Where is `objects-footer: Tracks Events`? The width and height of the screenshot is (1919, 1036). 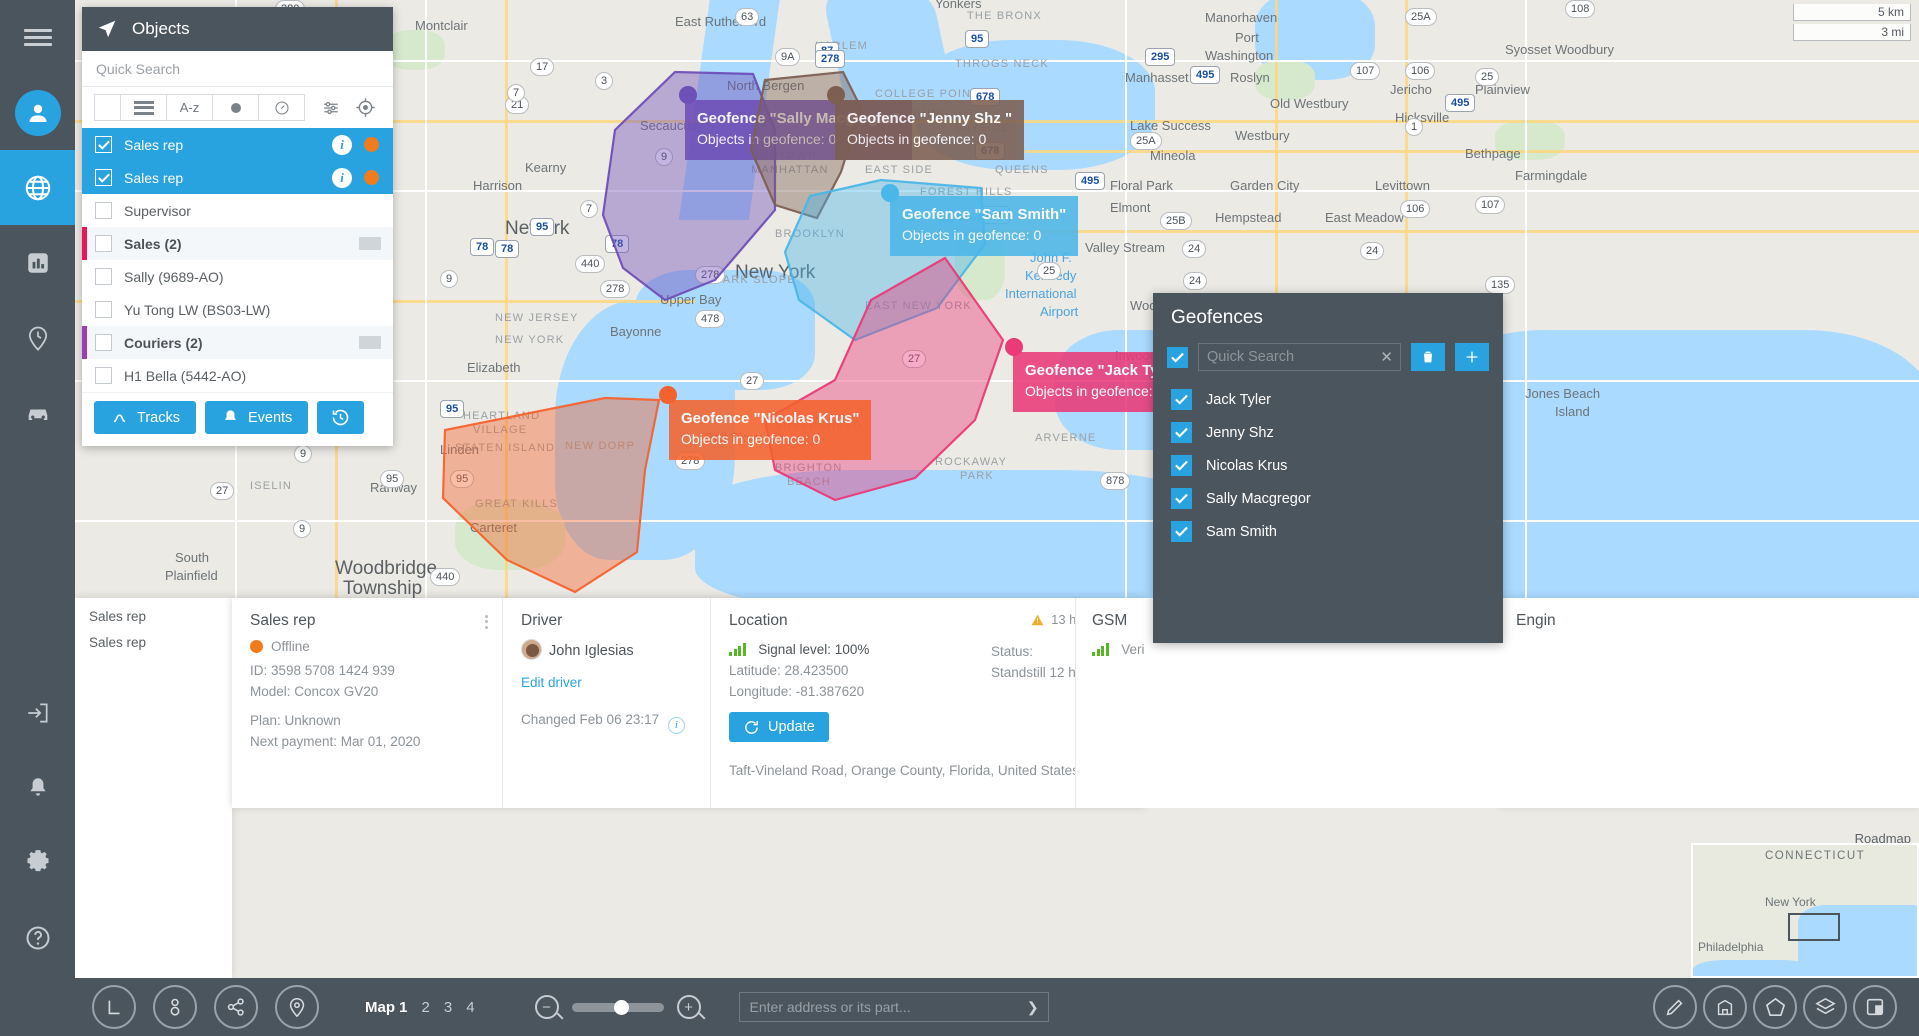 objects-footer: Tracks Events is located at coordinates (237, 419).